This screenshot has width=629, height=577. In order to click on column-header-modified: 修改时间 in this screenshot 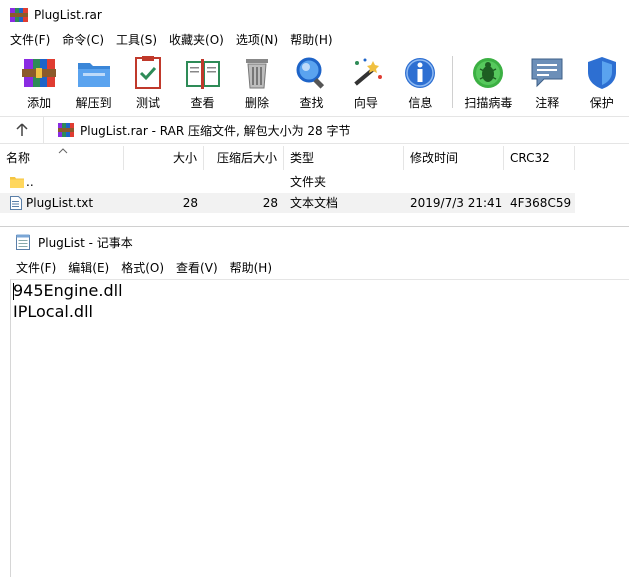, I will do `click(454, 158)`.